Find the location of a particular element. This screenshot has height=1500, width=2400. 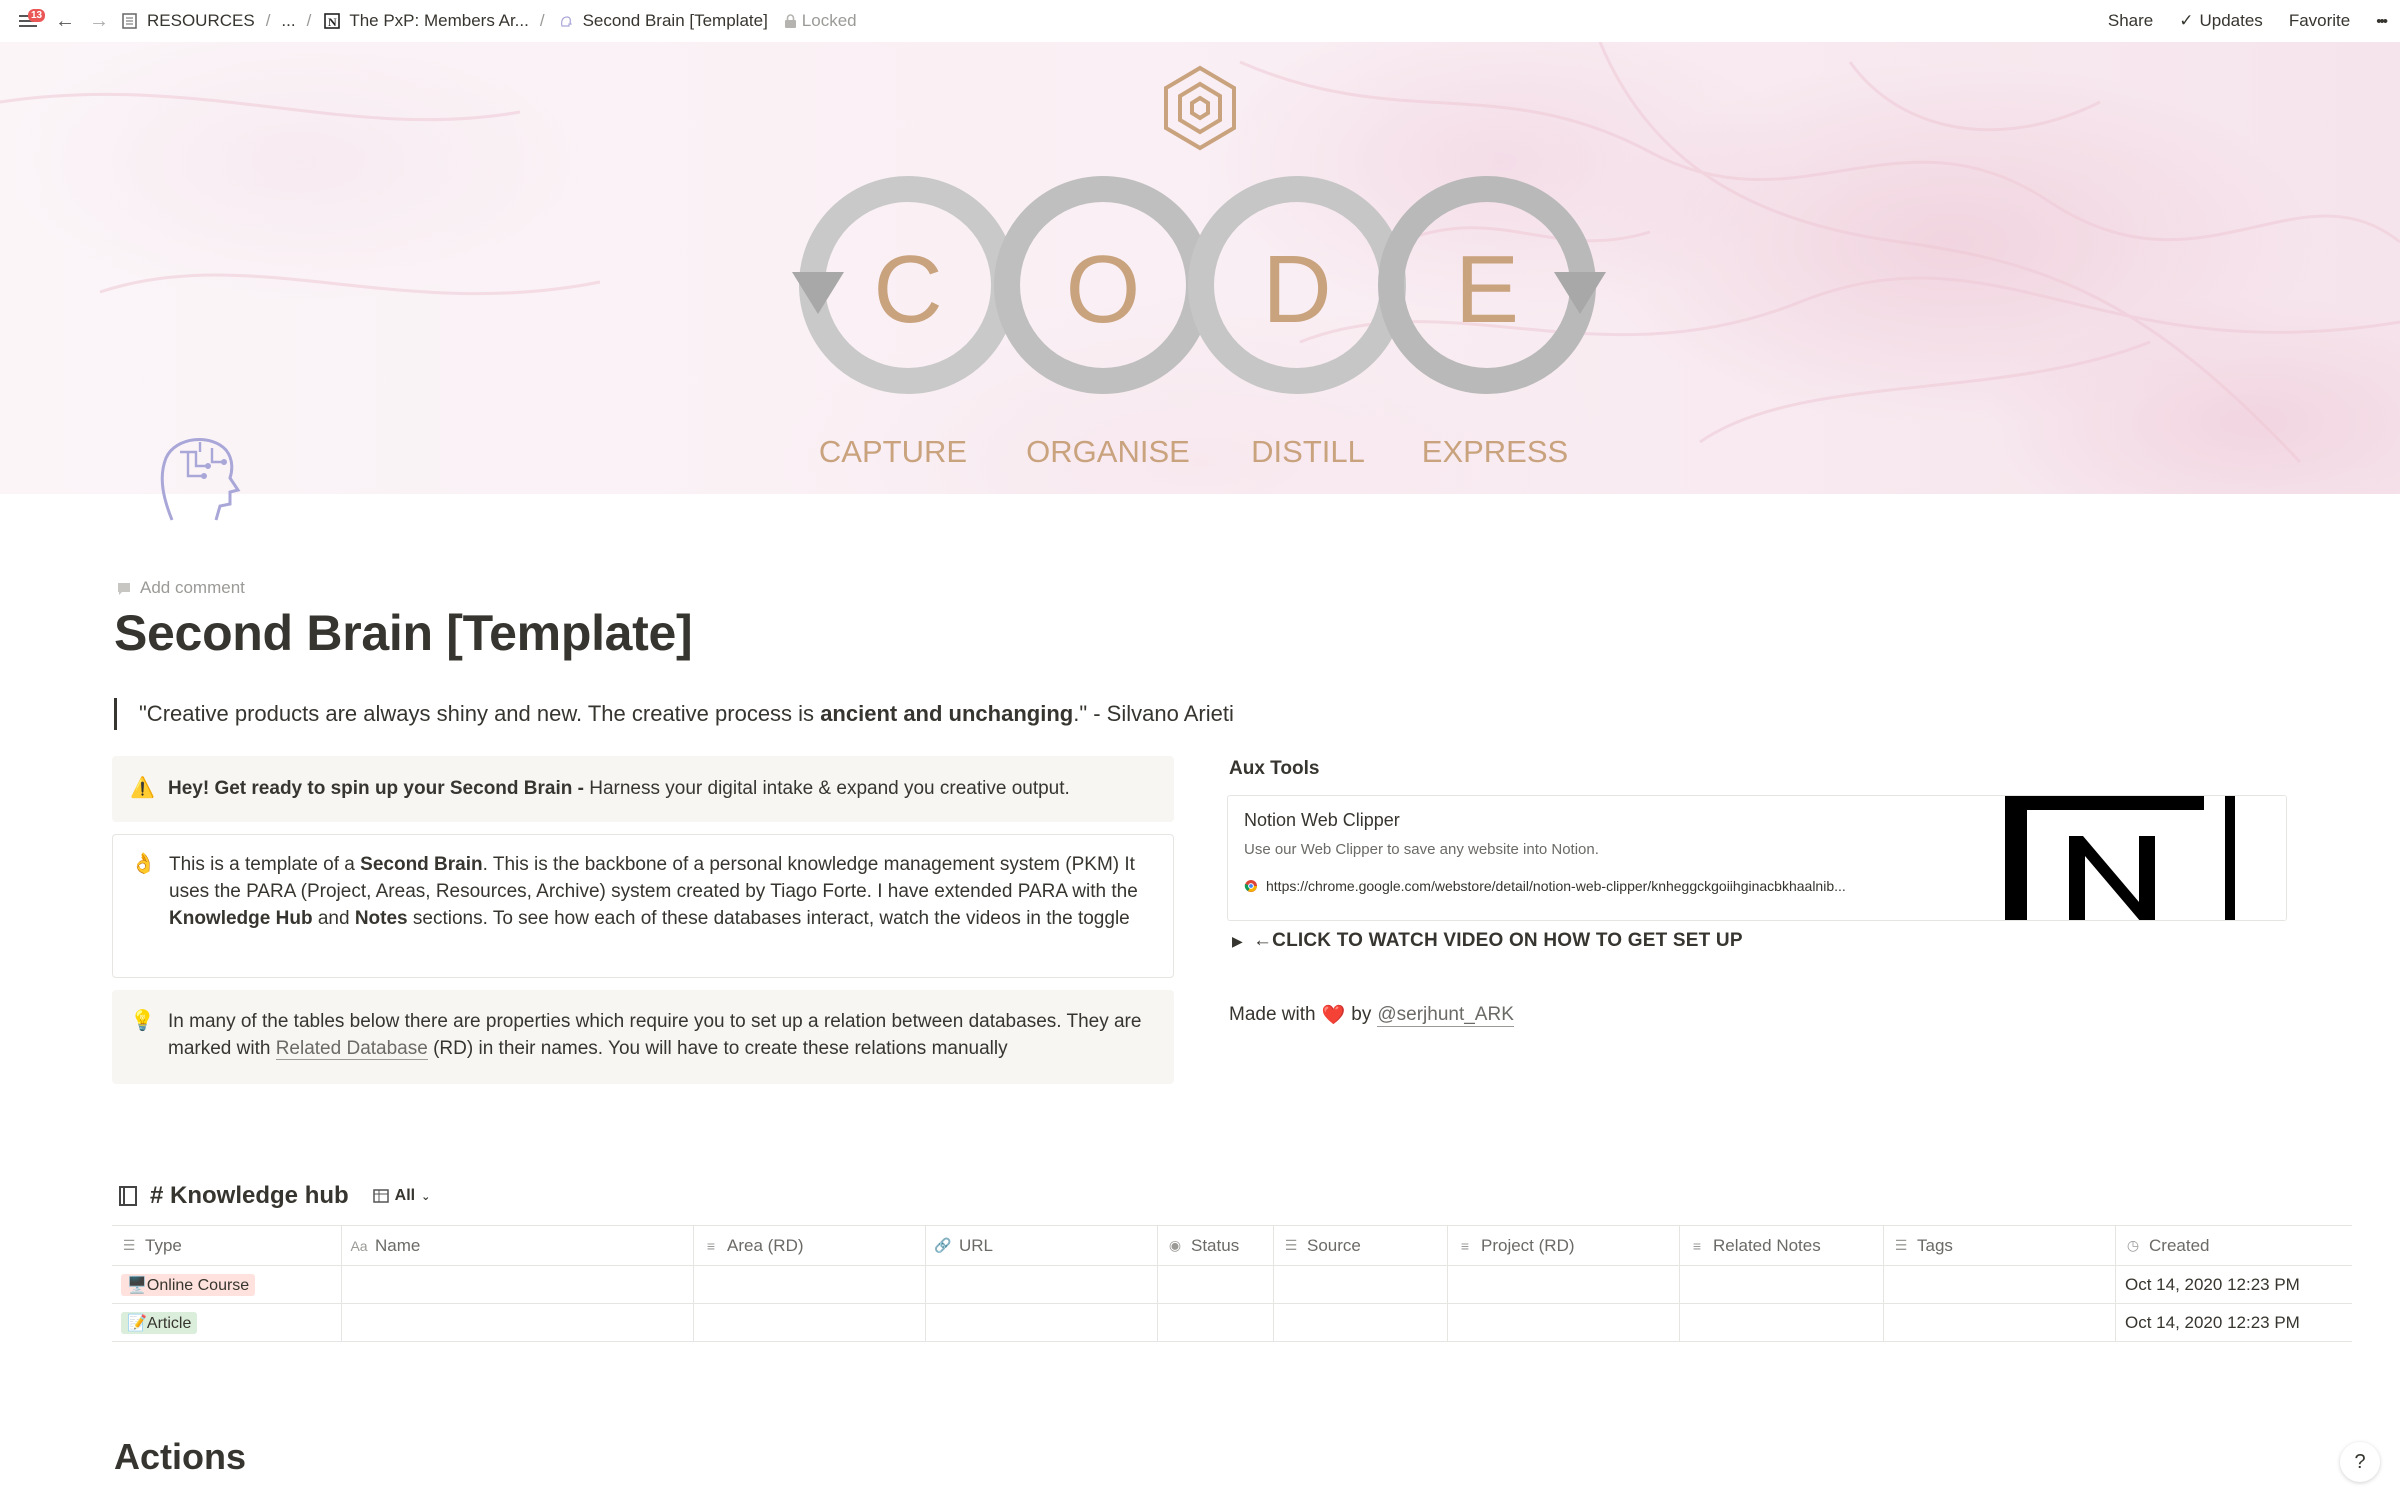

column-header-area-rd: ≡ Area (RD) is located at coordinates (810, 1245).